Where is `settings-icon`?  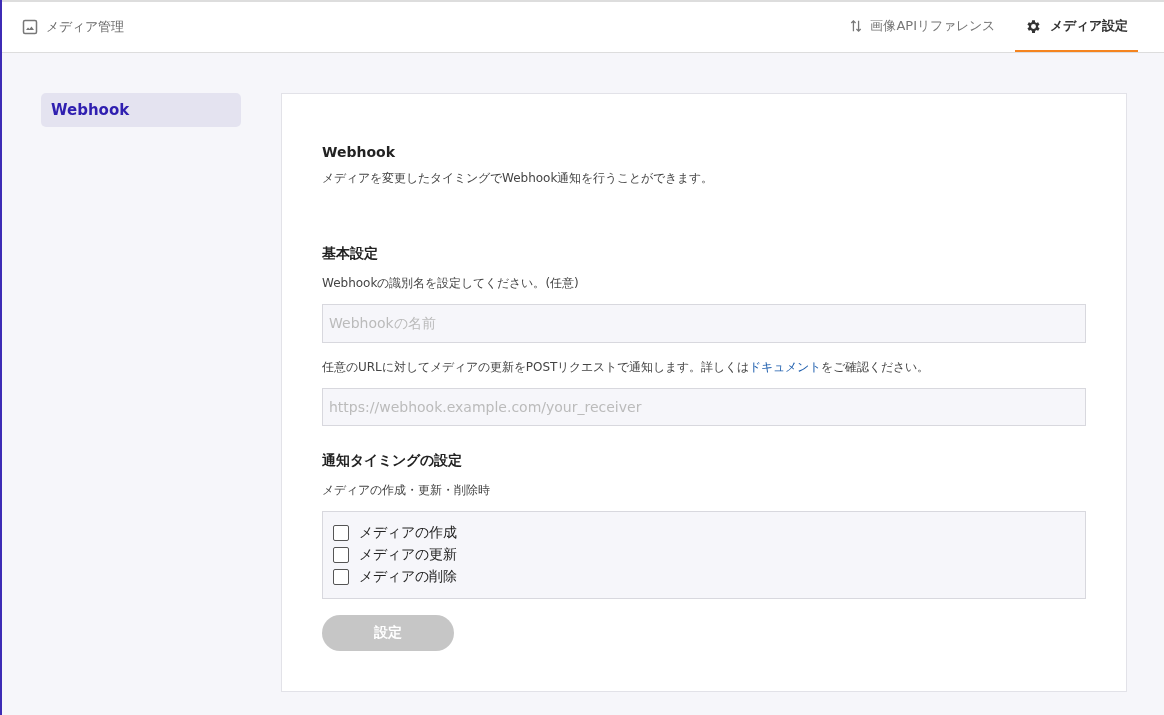
settings-icon is located at coordinates (1033, 26).